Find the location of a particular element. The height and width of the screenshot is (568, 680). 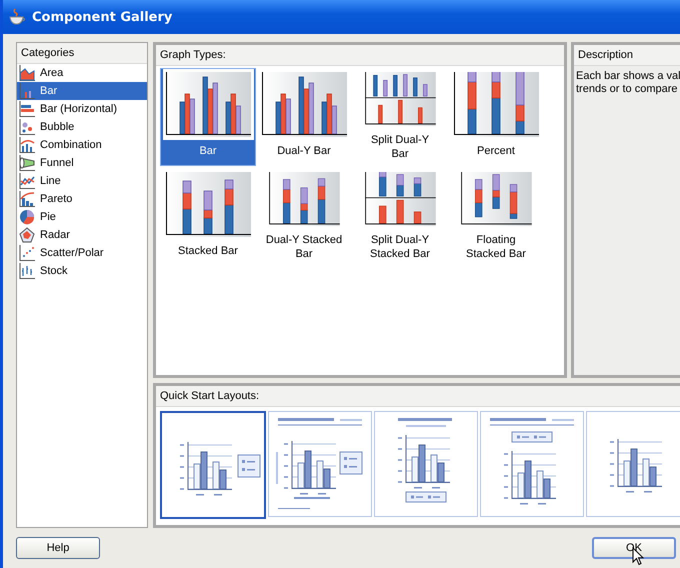

category-item: Bubble is located at coordinates (82, 127).